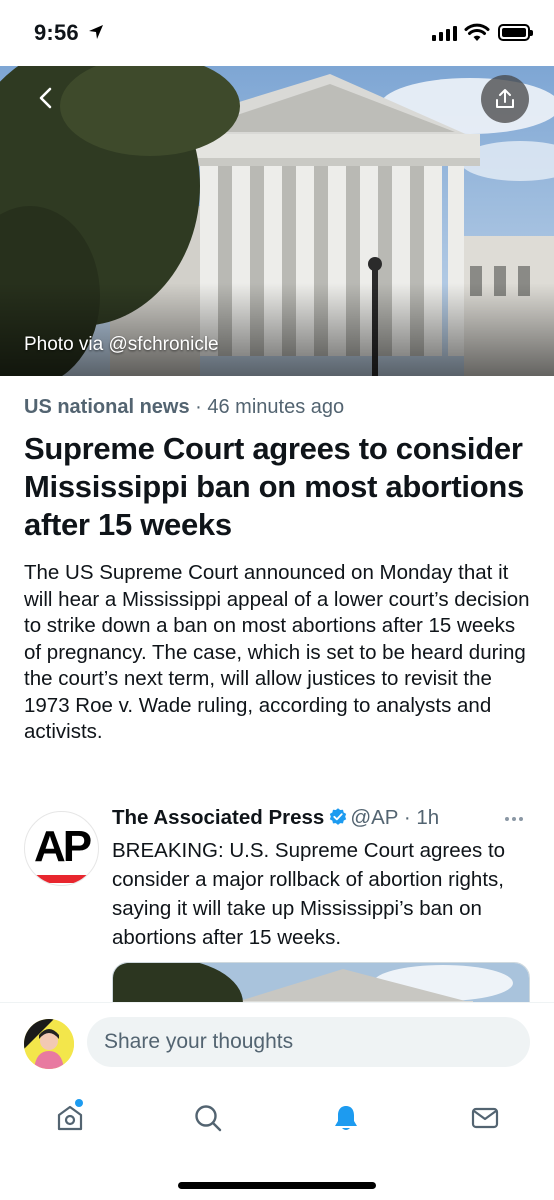 Image resolution: width=554 pixels, height=1200 pixels. I want to click on tab-bar, so click(277, 1139).